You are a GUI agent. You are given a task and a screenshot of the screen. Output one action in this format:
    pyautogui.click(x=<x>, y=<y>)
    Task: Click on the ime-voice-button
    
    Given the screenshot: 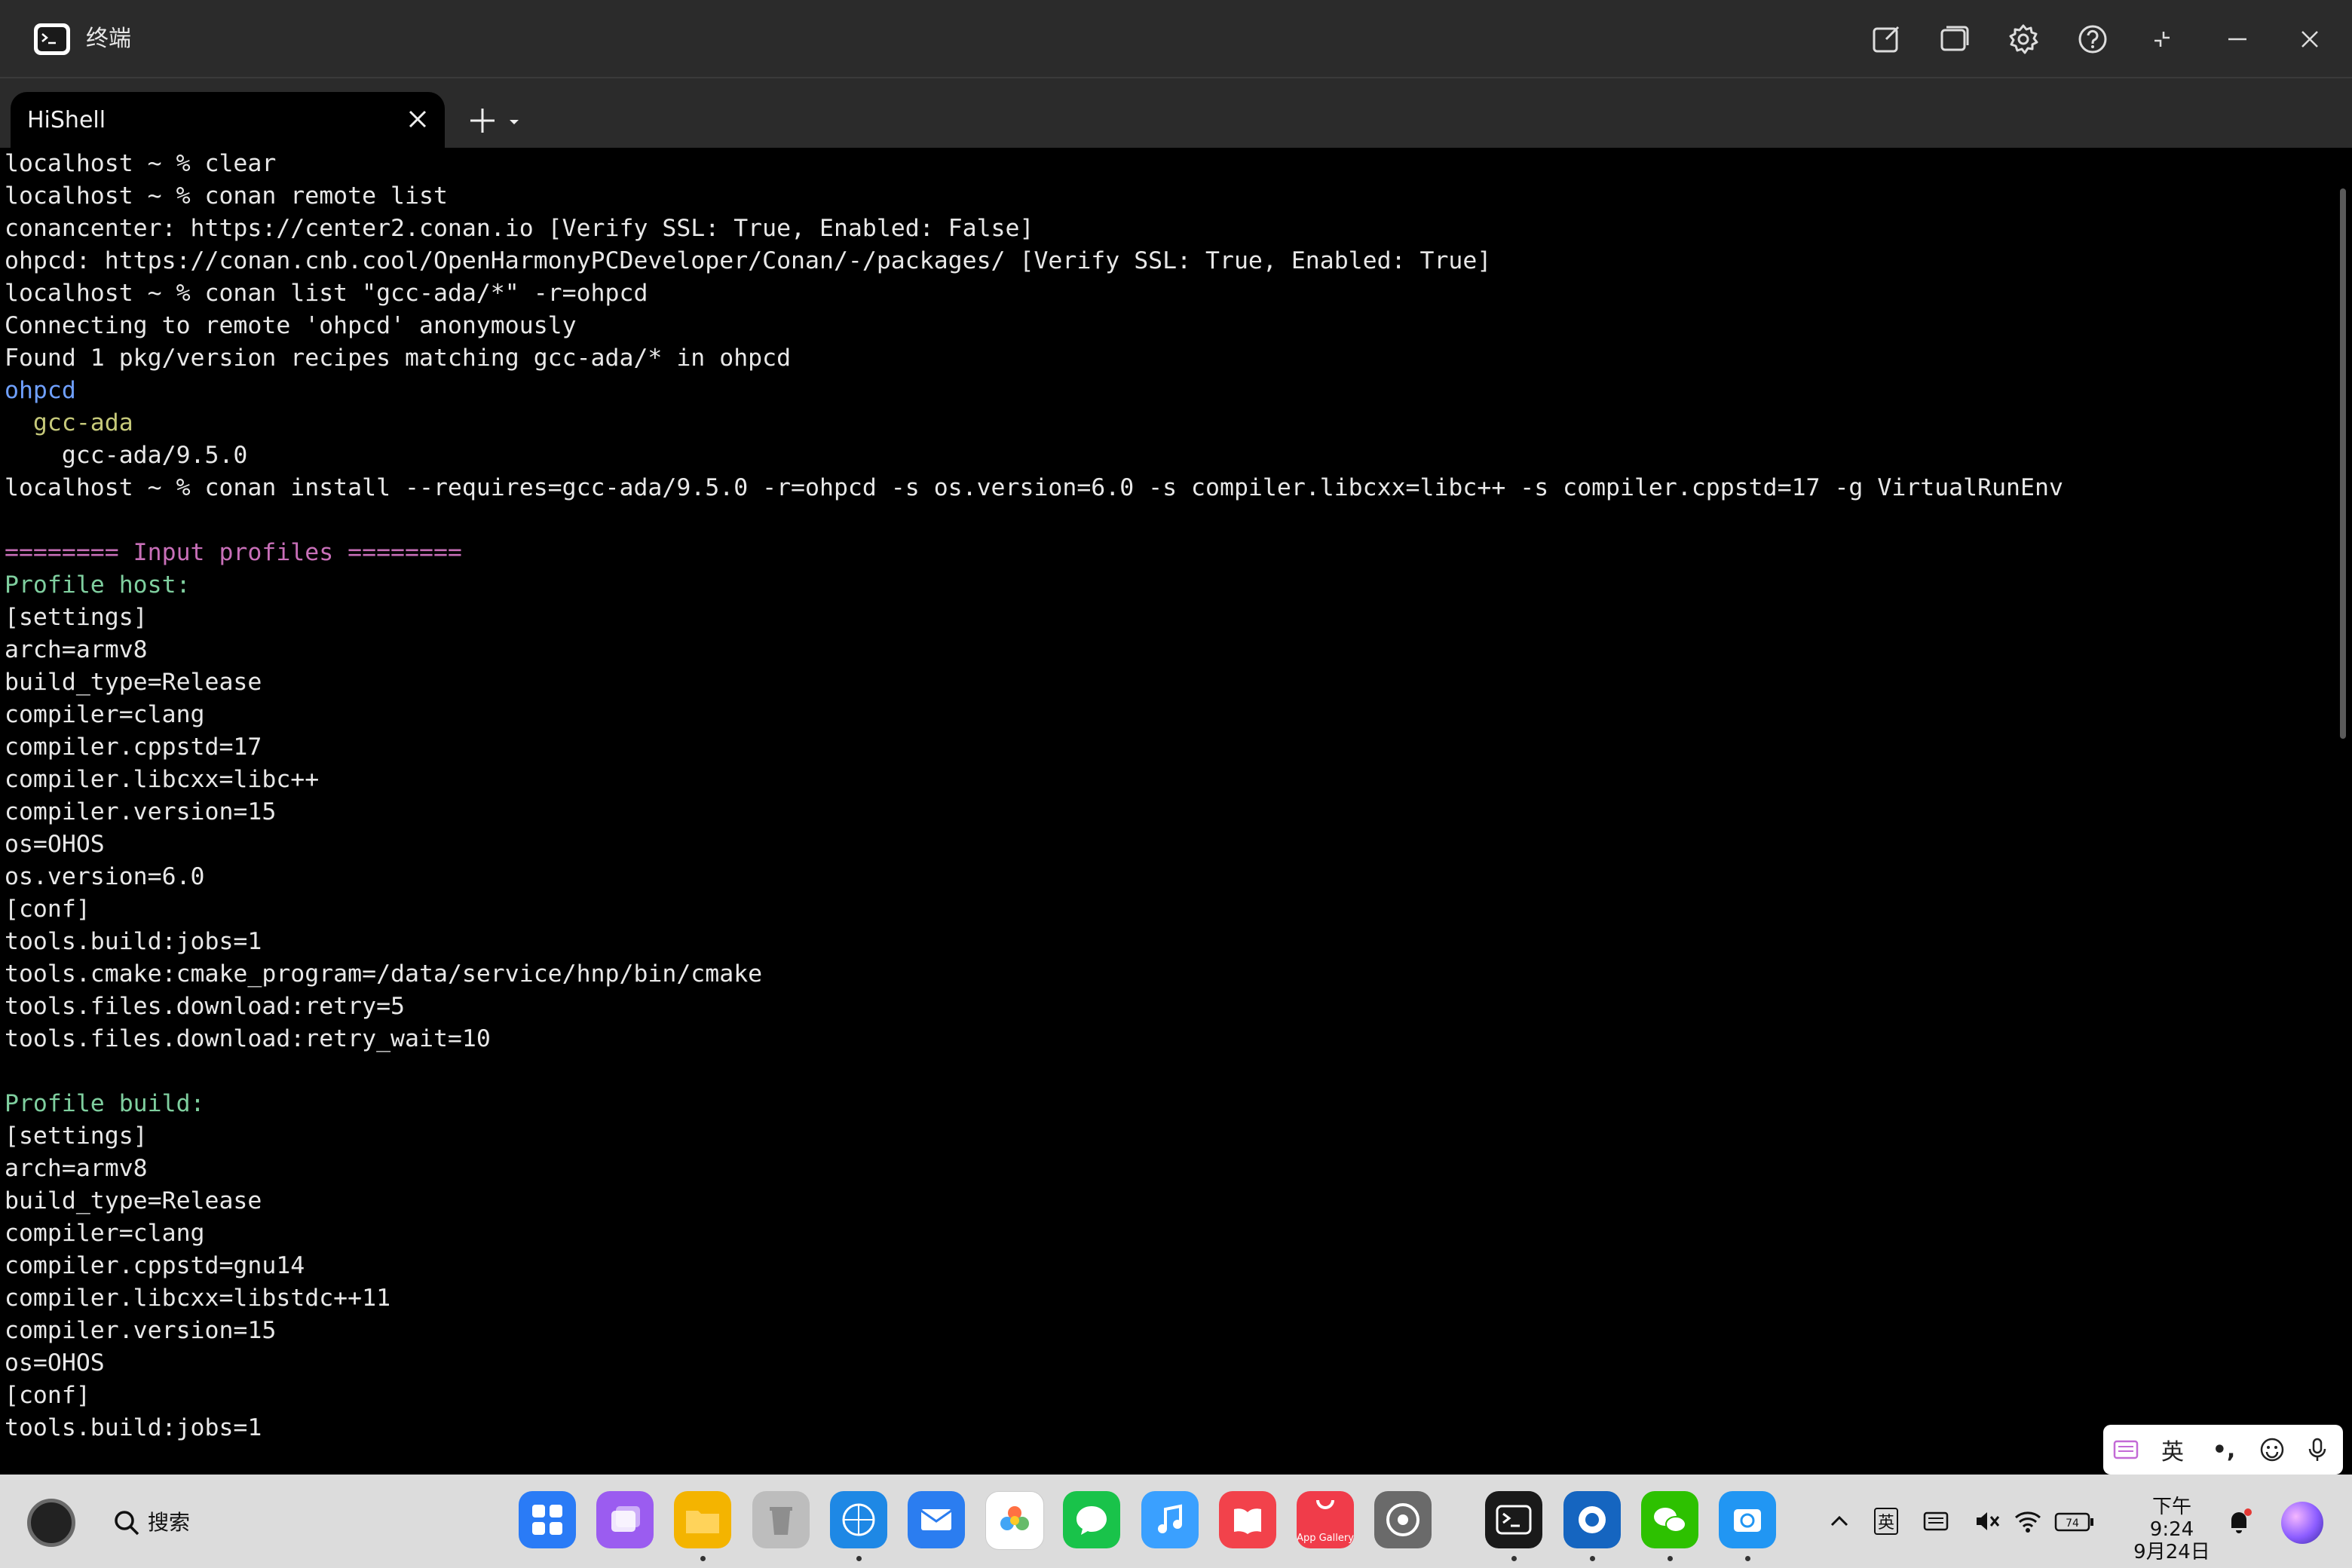 What is the action you would take?
    pyautogui.click(x=2317, y=1450)
    